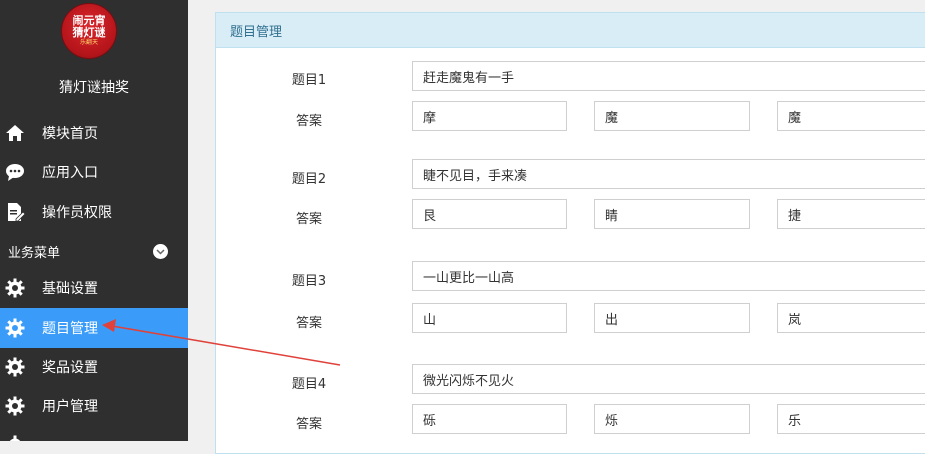  I want to click on annotation-arrow, so click(221, 342).